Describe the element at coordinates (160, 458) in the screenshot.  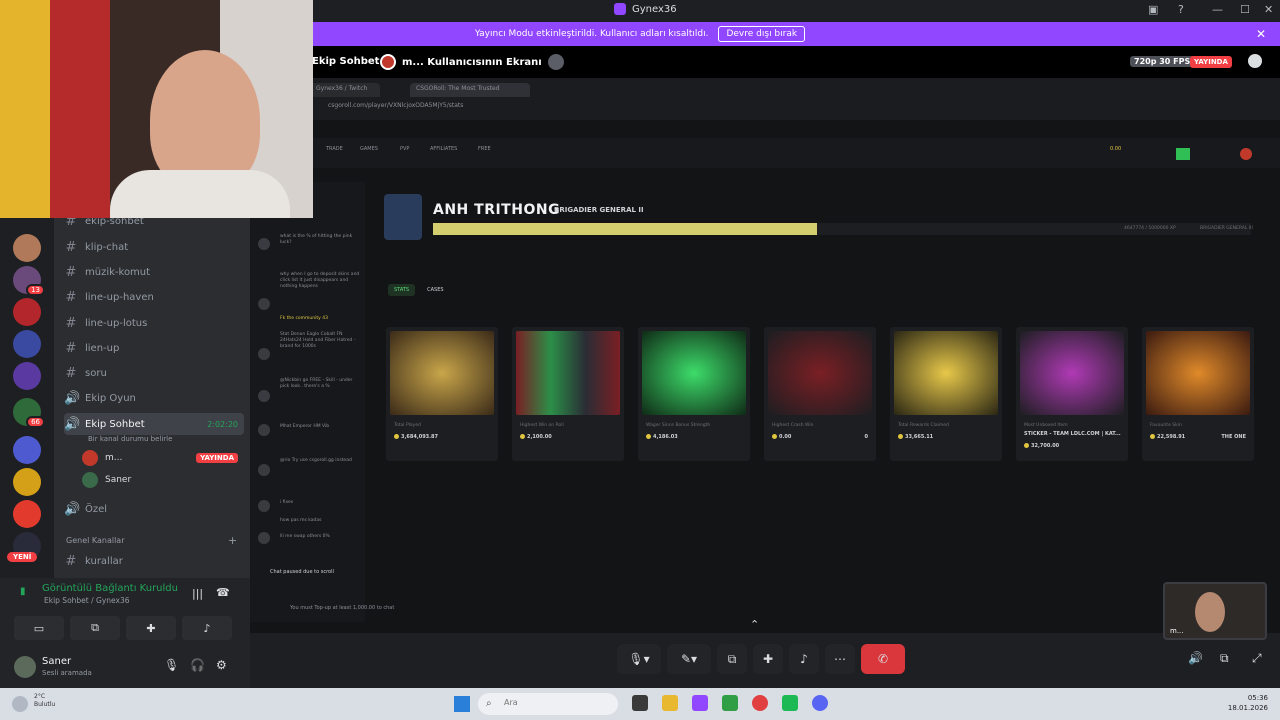
I see `voice-member: m... YAYINDA` at that location.